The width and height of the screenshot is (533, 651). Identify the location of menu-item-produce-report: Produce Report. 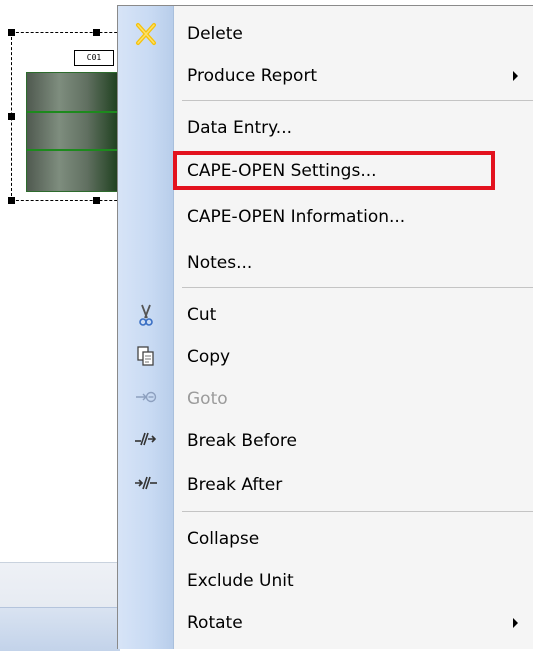
(325, 76).